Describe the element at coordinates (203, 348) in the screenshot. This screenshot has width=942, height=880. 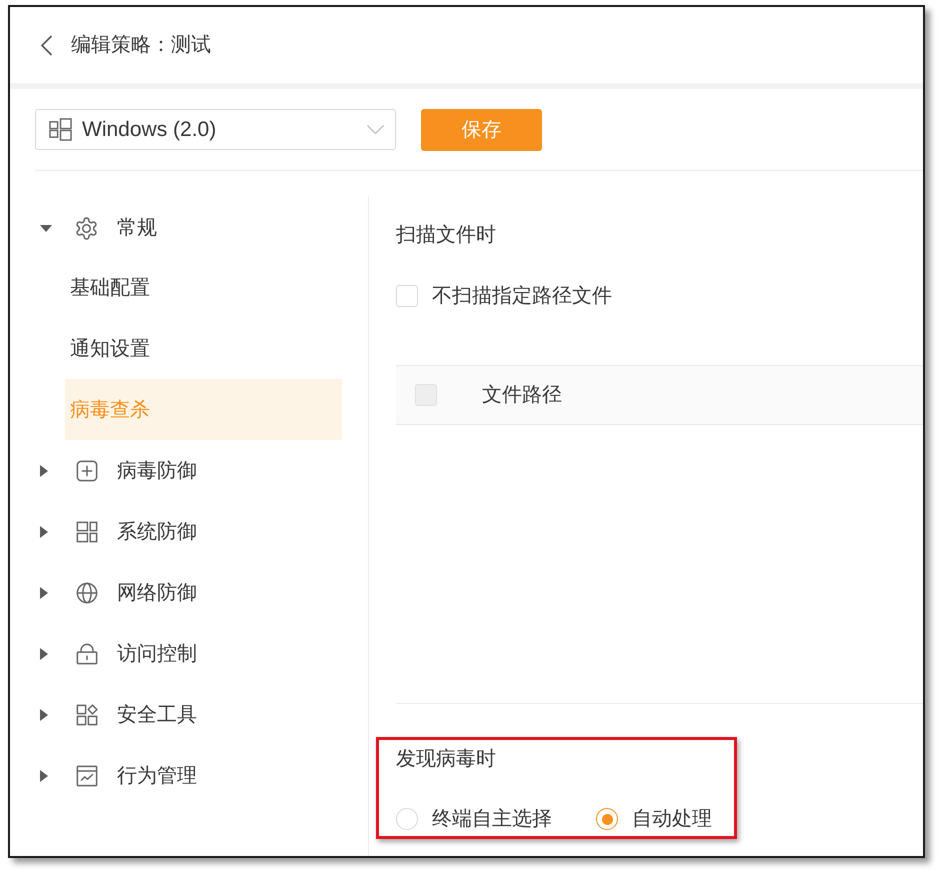
I see `nav-item: 通知设置` at that location.